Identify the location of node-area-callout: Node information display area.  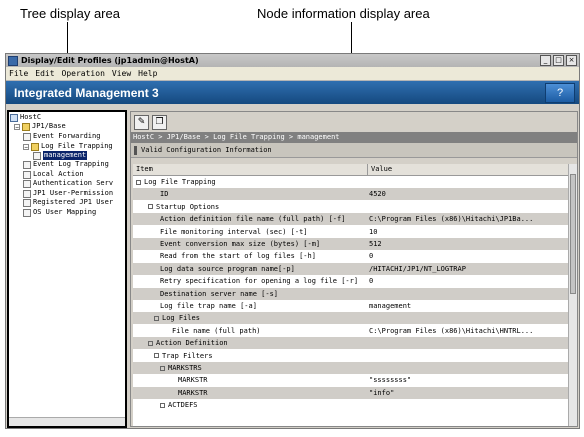
(343, 13).